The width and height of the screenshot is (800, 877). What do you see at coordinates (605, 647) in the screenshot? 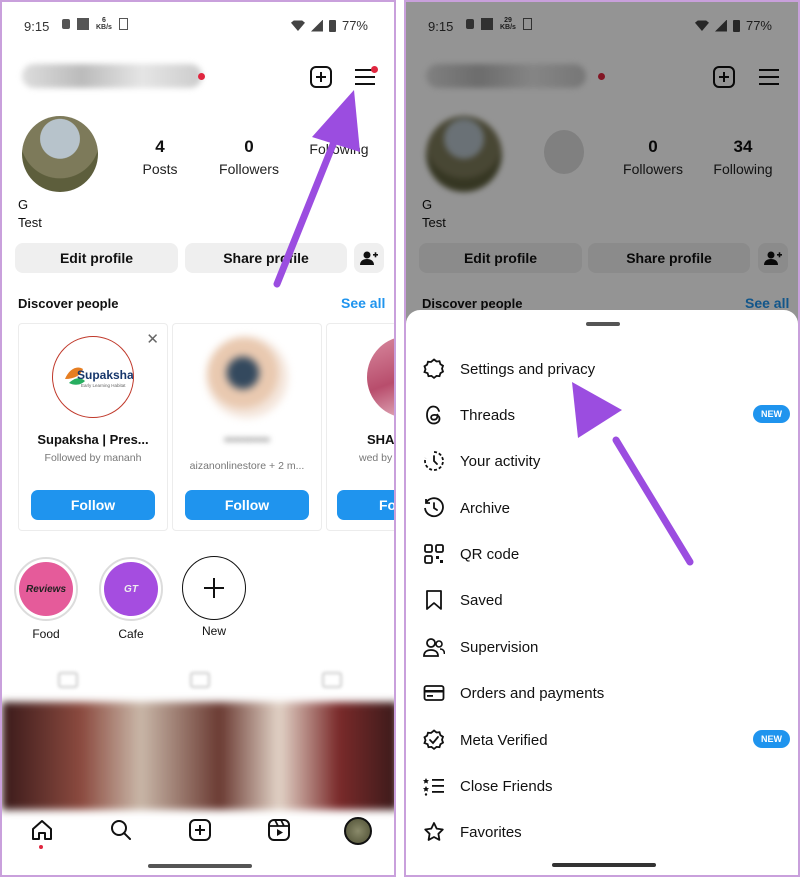
I see `menu-item-supervision: Supervision` at bounding box center [605, 647].